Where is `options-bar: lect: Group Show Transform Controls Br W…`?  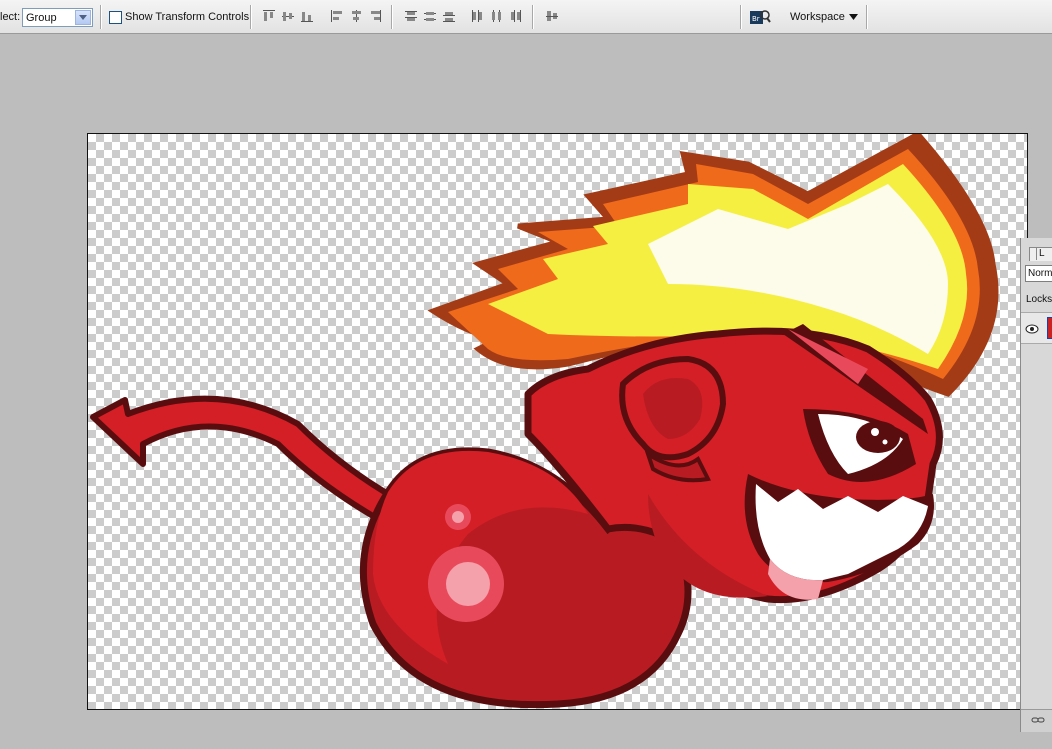 options-bar: lect: Group Show Transform Controls Br W… is located at coordinates (526, 17).